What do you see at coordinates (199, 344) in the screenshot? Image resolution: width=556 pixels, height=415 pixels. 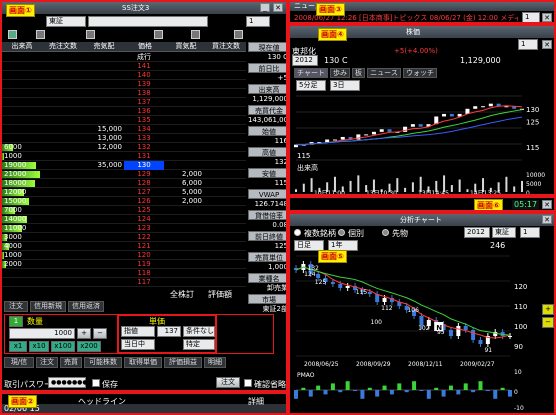 I see `account-select: 特定` at bounding box center [199, 344].